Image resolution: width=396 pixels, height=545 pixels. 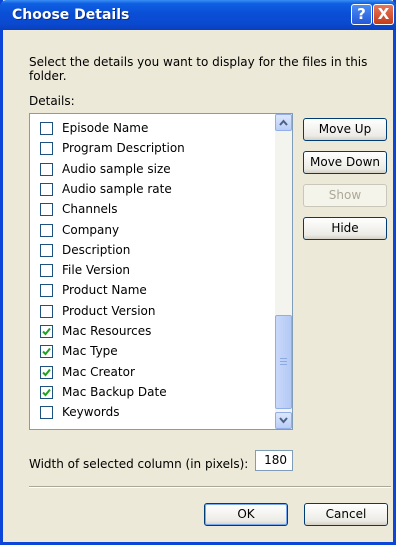 I want to click on hide-button: Hide, so click(x=345, y=228).